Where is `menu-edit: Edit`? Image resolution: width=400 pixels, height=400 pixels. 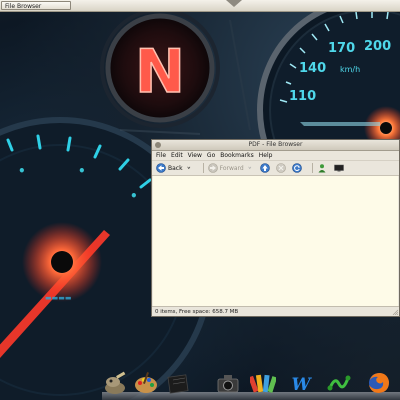
menu-edit: Edit is located at coordinates (177, 155).